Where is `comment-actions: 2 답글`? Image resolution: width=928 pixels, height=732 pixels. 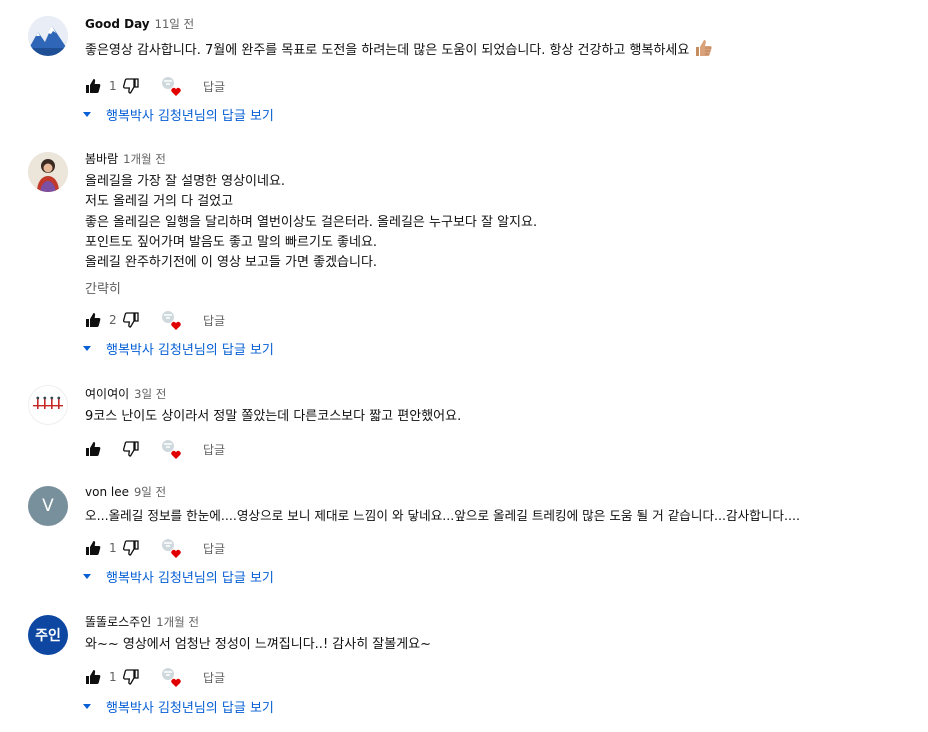
comment-actions: 2 답글 is located at coordinates (155, 320).